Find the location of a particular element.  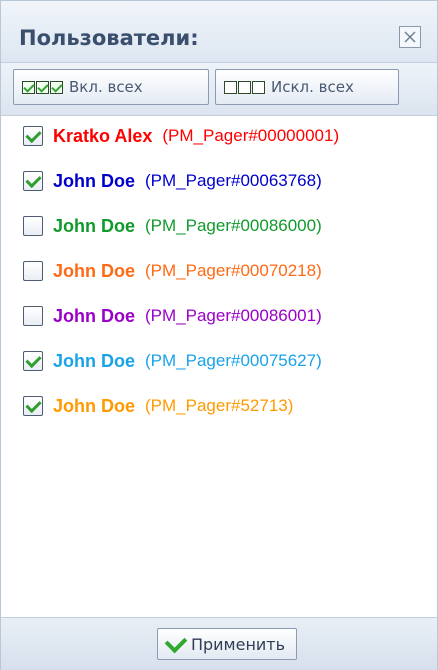

select-all-button: Вкл. всех is located at coordinates (111, 87).